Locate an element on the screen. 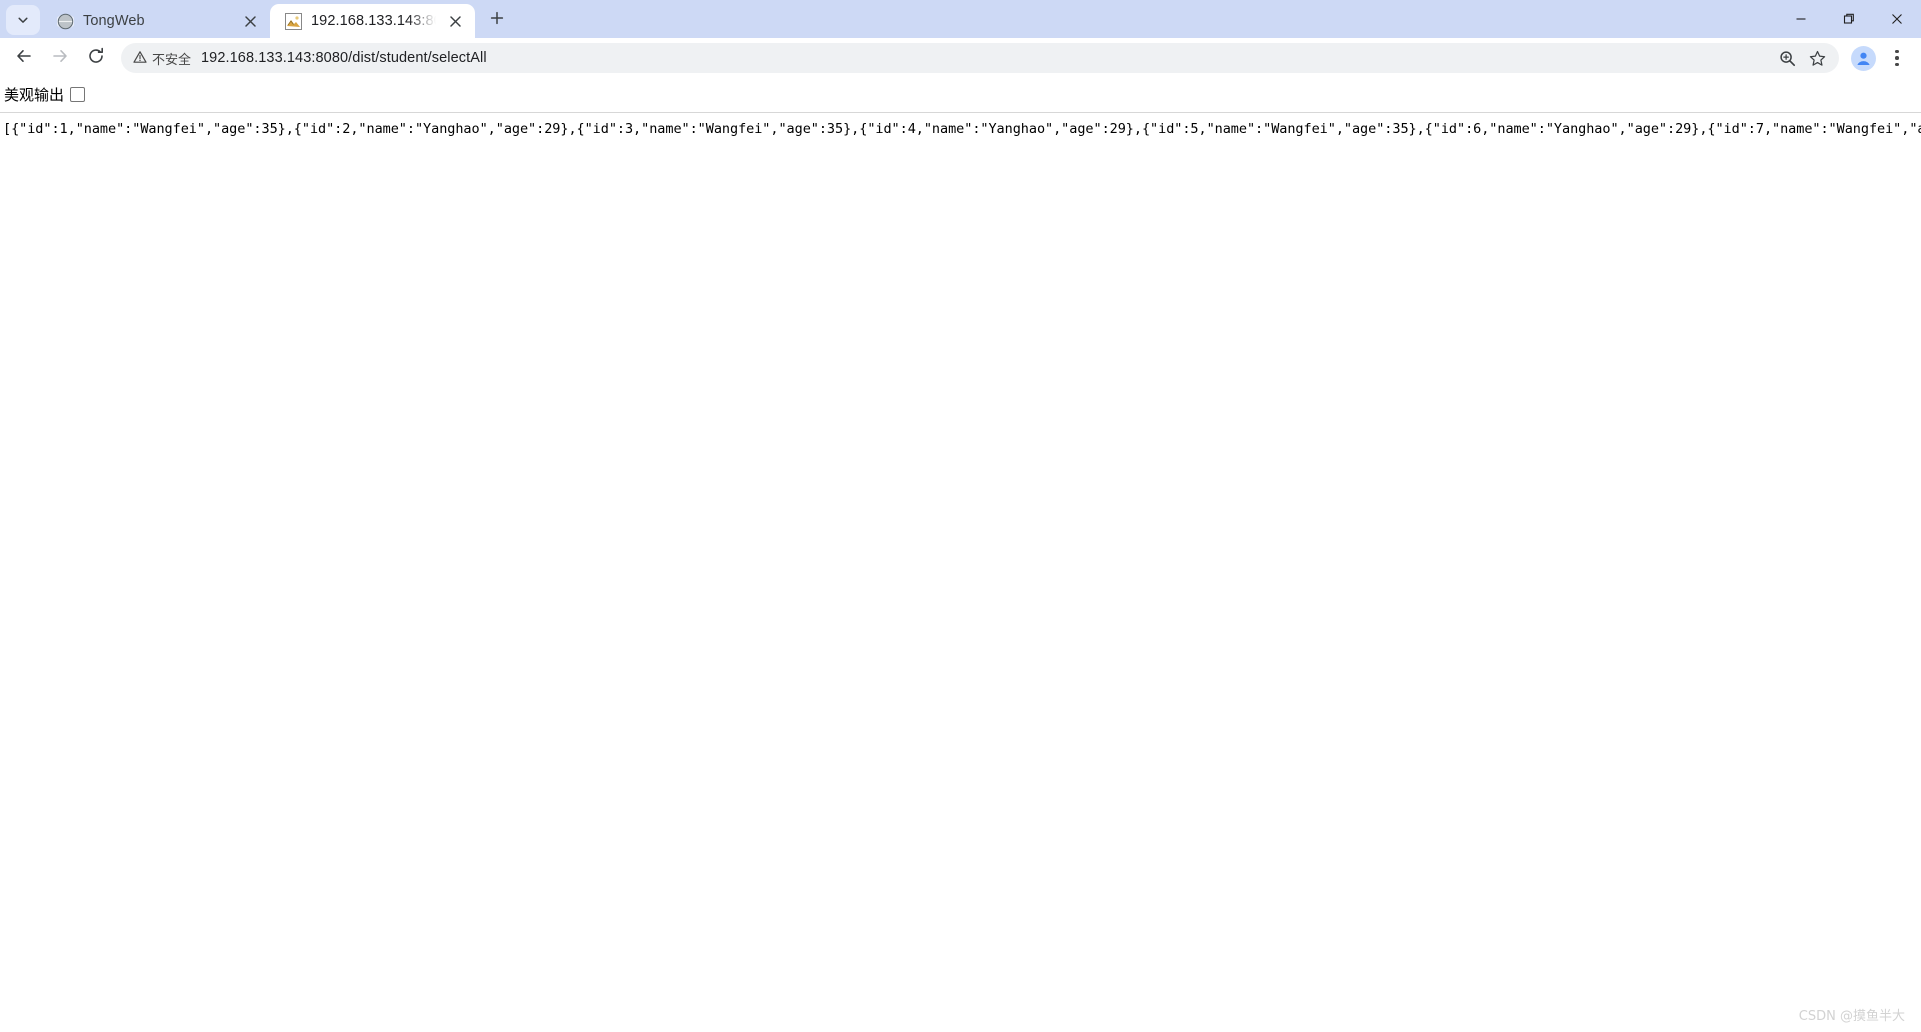 The width and height of the screenshot is (1921, 1032). tab-selectall: 192.168.133.143:8080/dist/st is located at coordinates (372, 21).